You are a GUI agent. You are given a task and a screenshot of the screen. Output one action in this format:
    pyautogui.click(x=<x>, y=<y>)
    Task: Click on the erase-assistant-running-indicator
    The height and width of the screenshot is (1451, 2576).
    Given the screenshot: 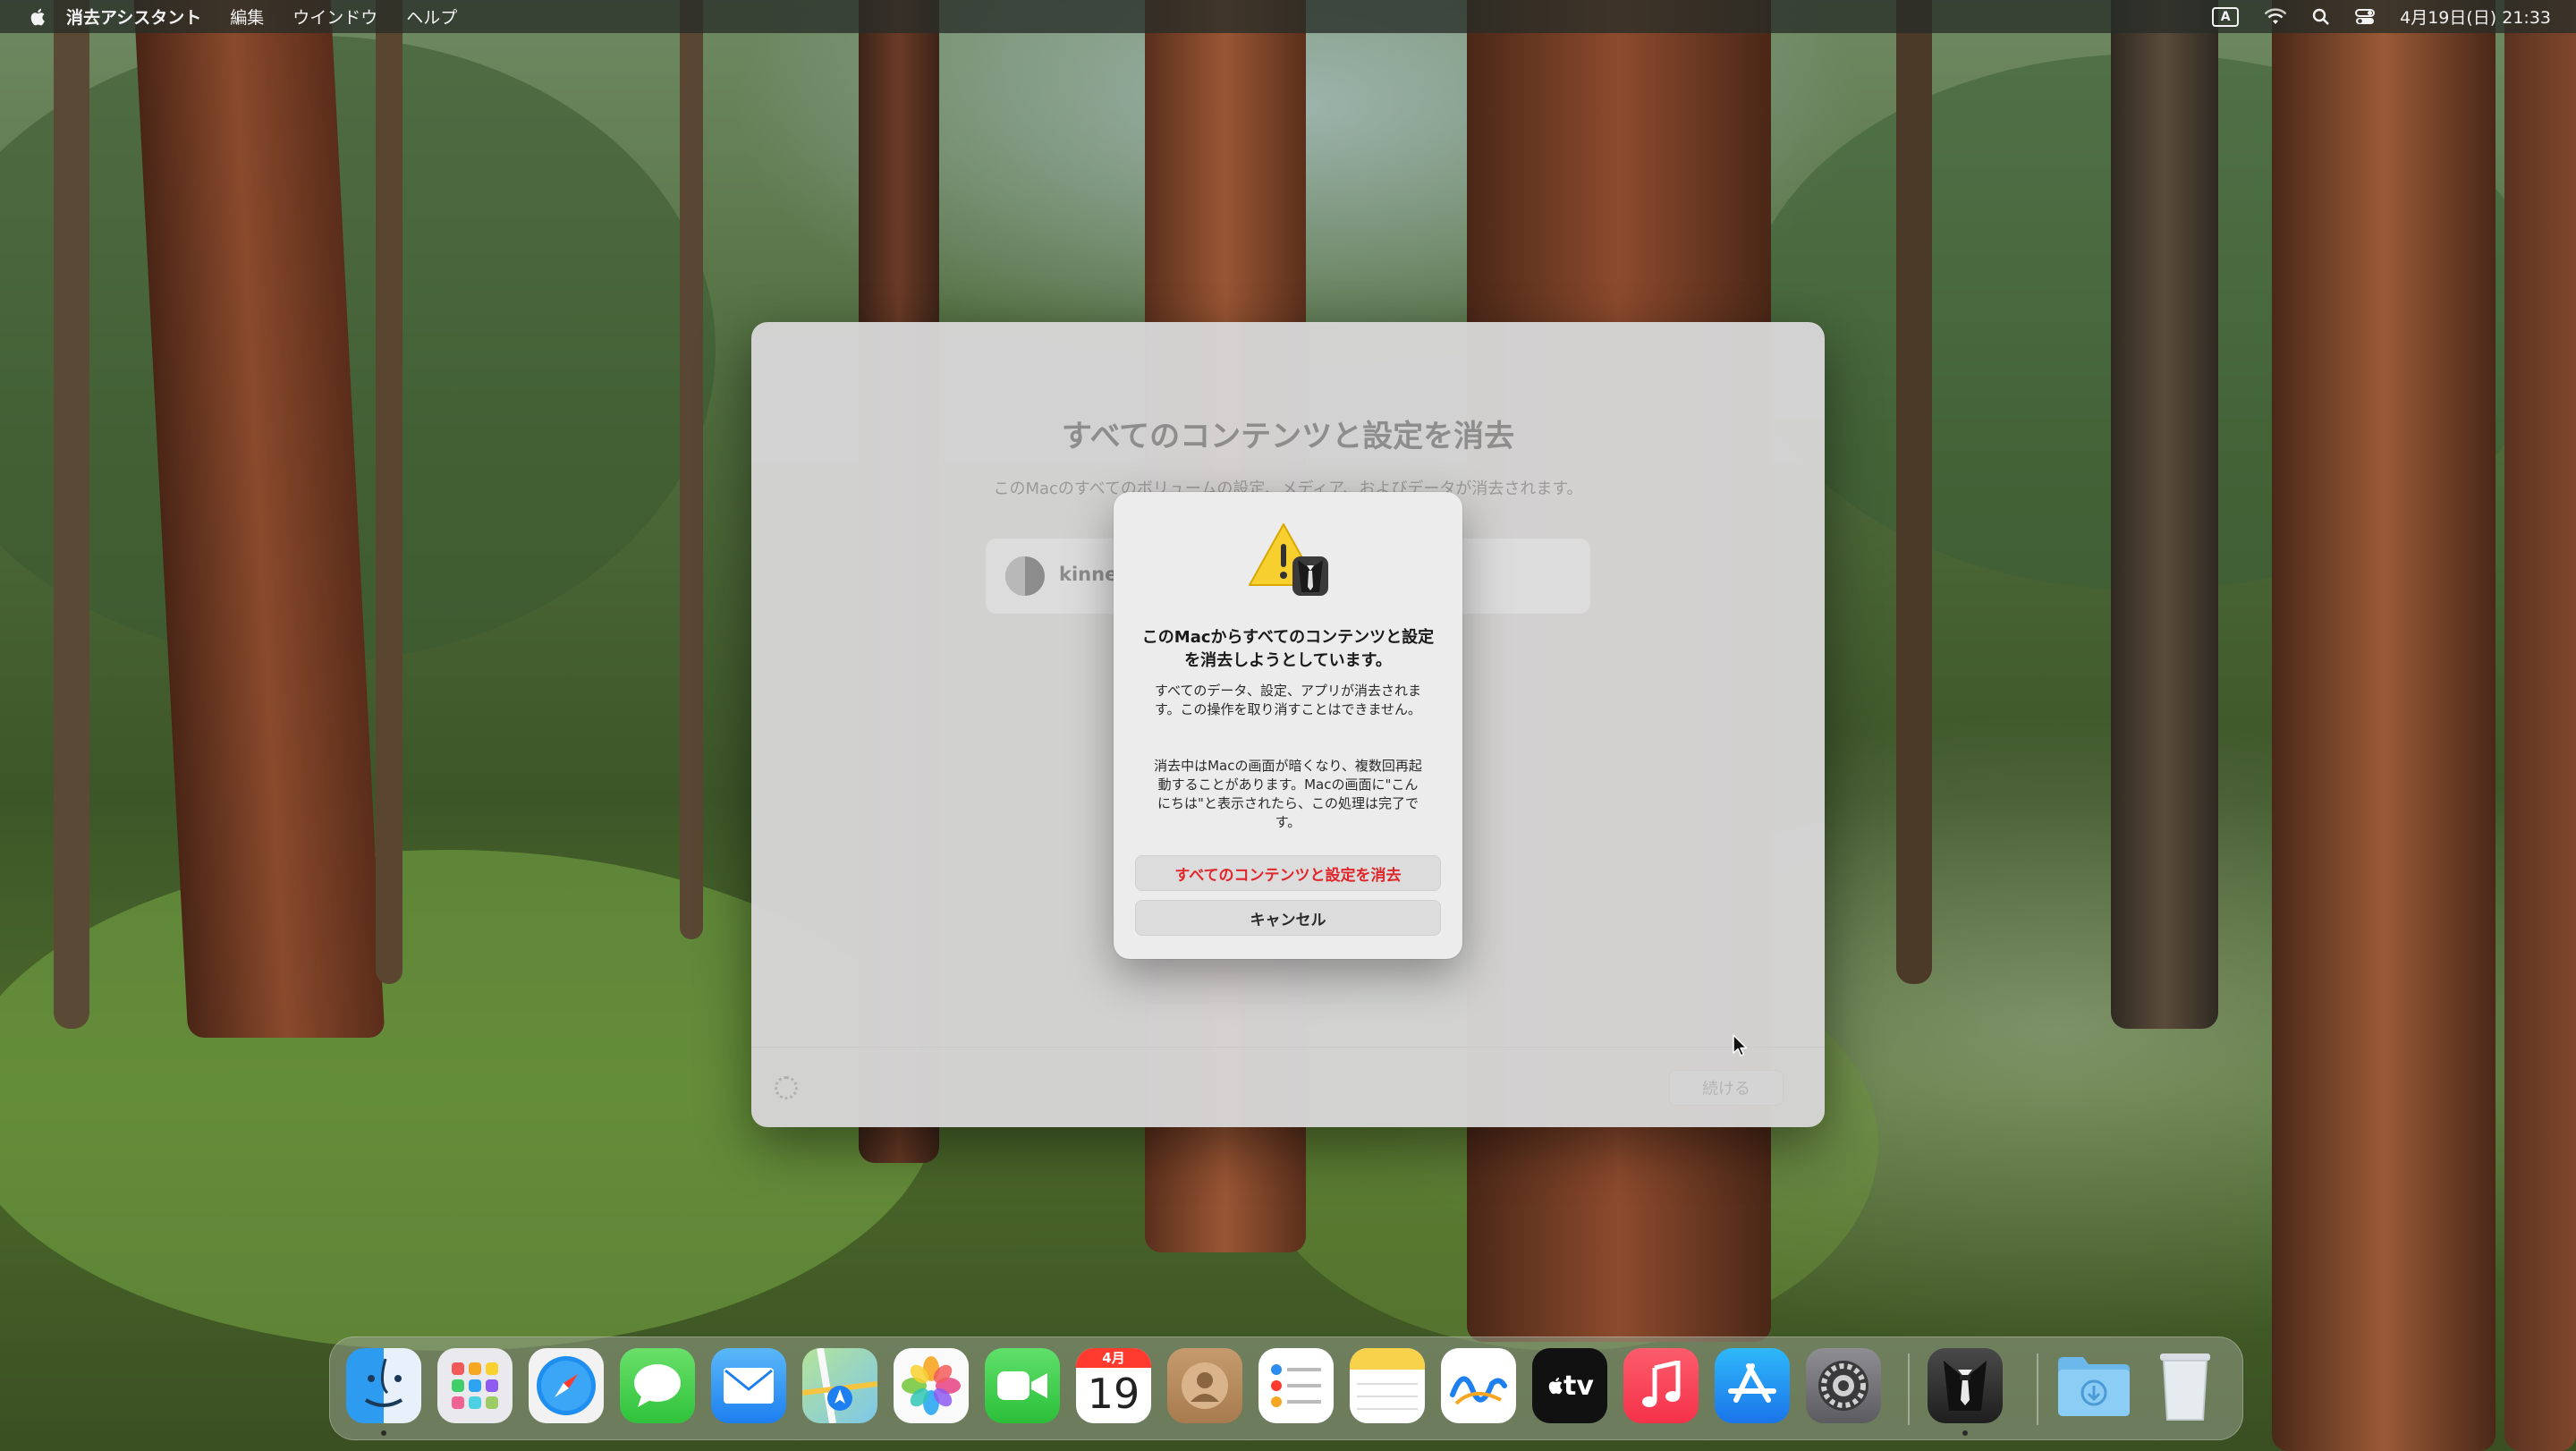 What is the action you would take?
    pyautogui.click(x=1965, y=1433)
    